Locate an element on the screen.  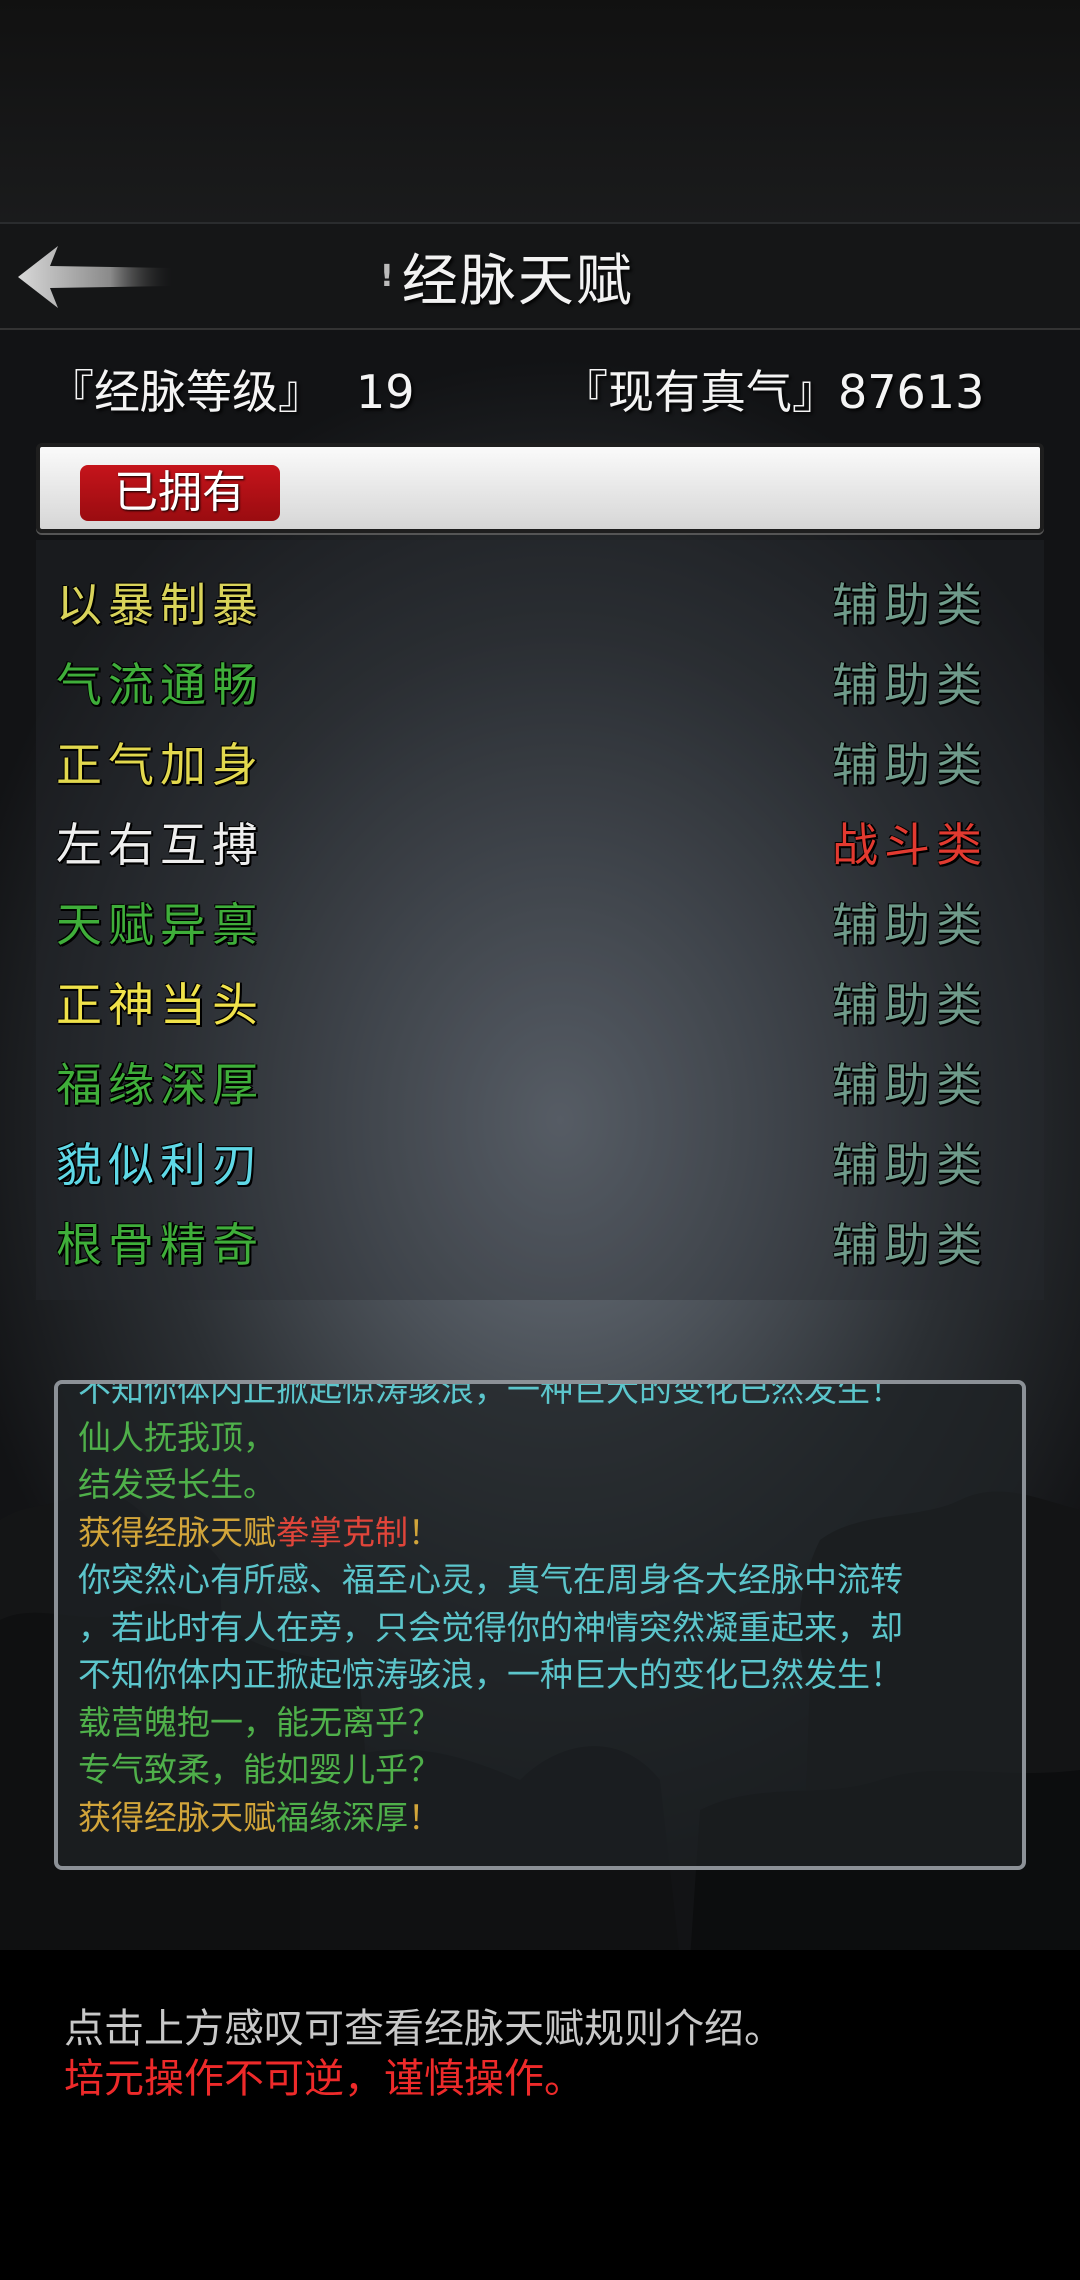
meridian-level: 『经脉等级』 19 is located at coordinates (231, 389).